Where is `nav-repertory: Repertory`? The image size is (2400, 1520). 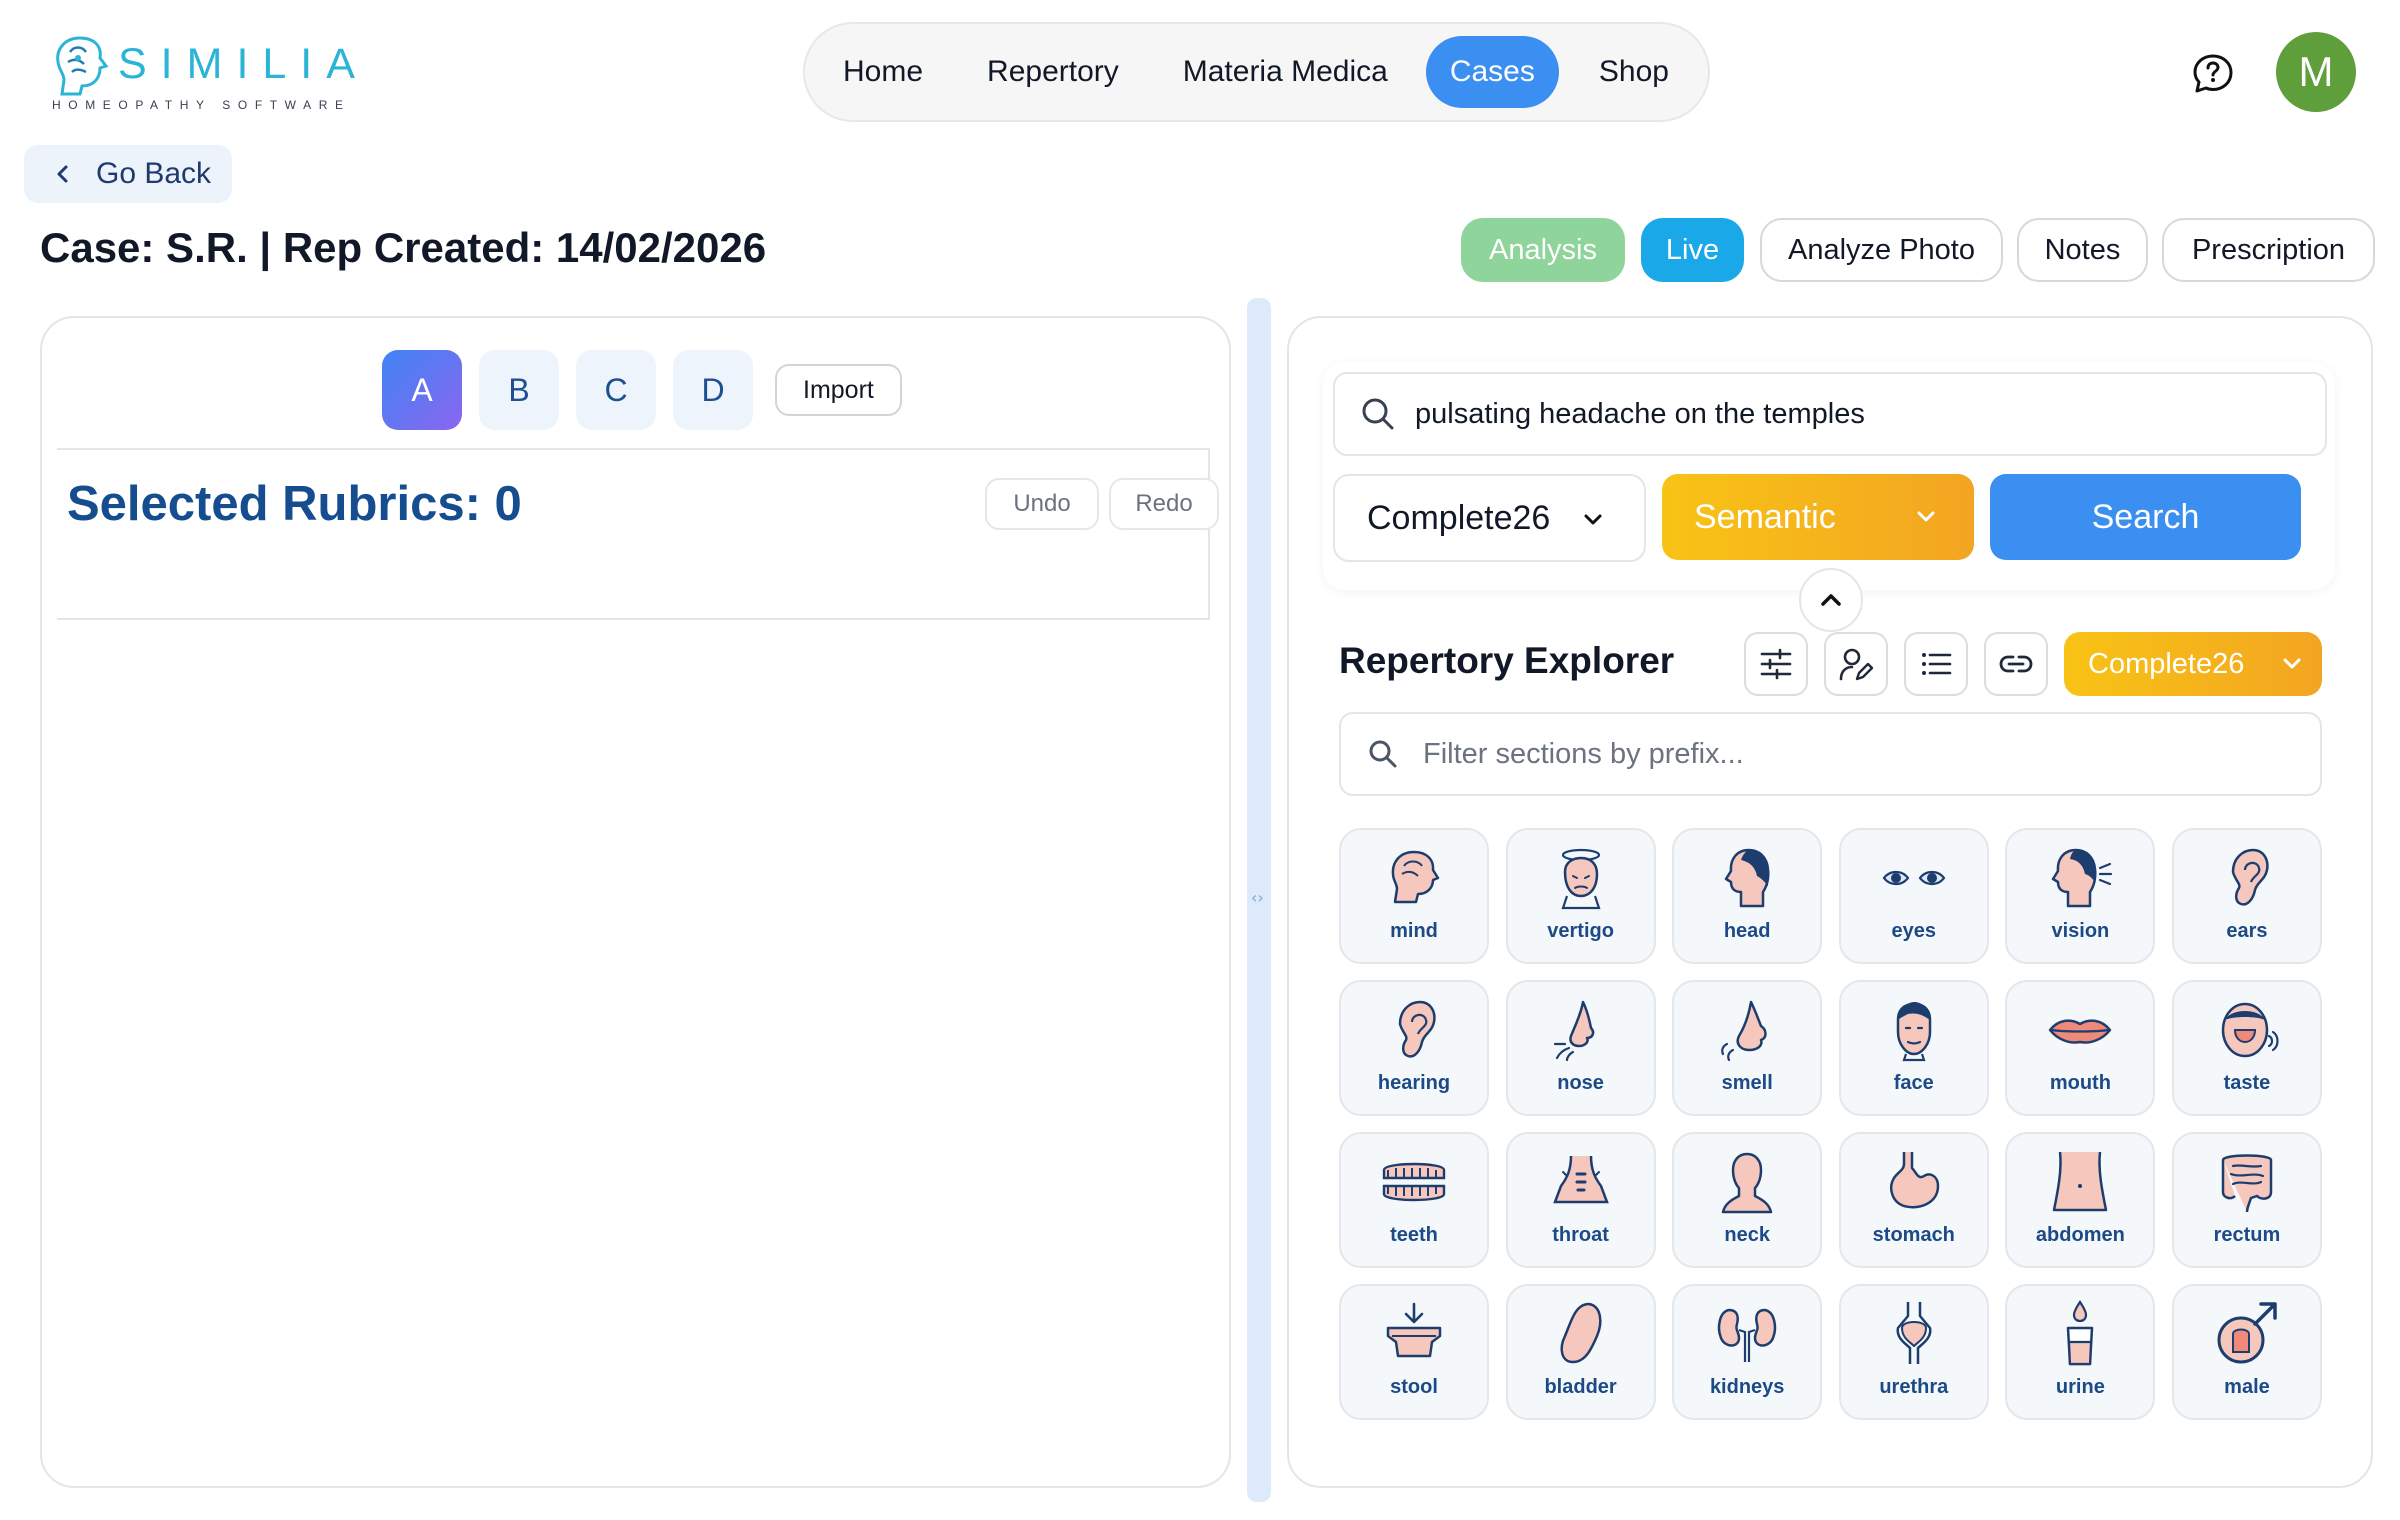 nav-repertory: Repertory is located at coordinates (1053, 72).